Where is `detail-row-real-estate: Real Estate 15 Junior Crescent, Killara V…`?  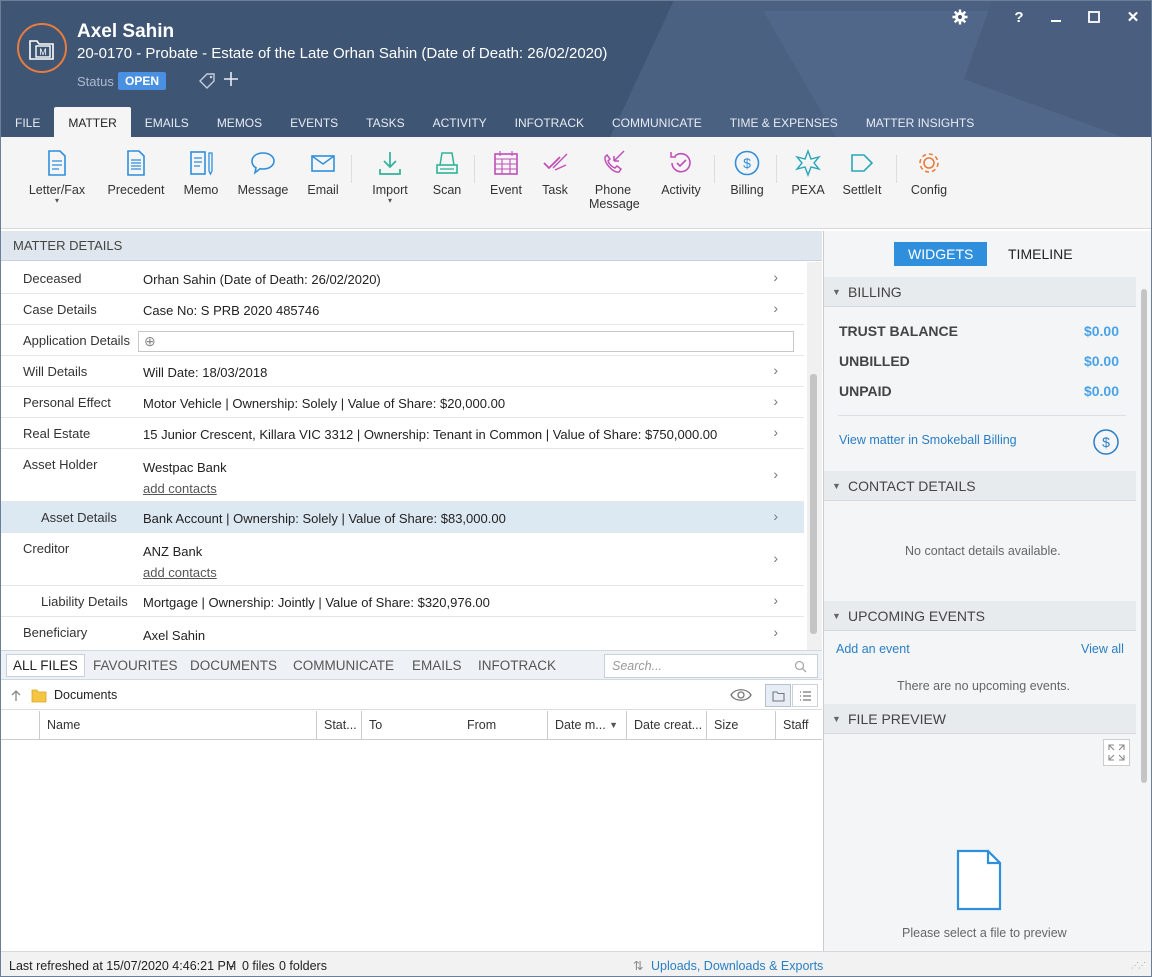 detail-row-real-estate: Real Estate 15 Junior Crescent, Killara V… is located at coordinates (402, 433).